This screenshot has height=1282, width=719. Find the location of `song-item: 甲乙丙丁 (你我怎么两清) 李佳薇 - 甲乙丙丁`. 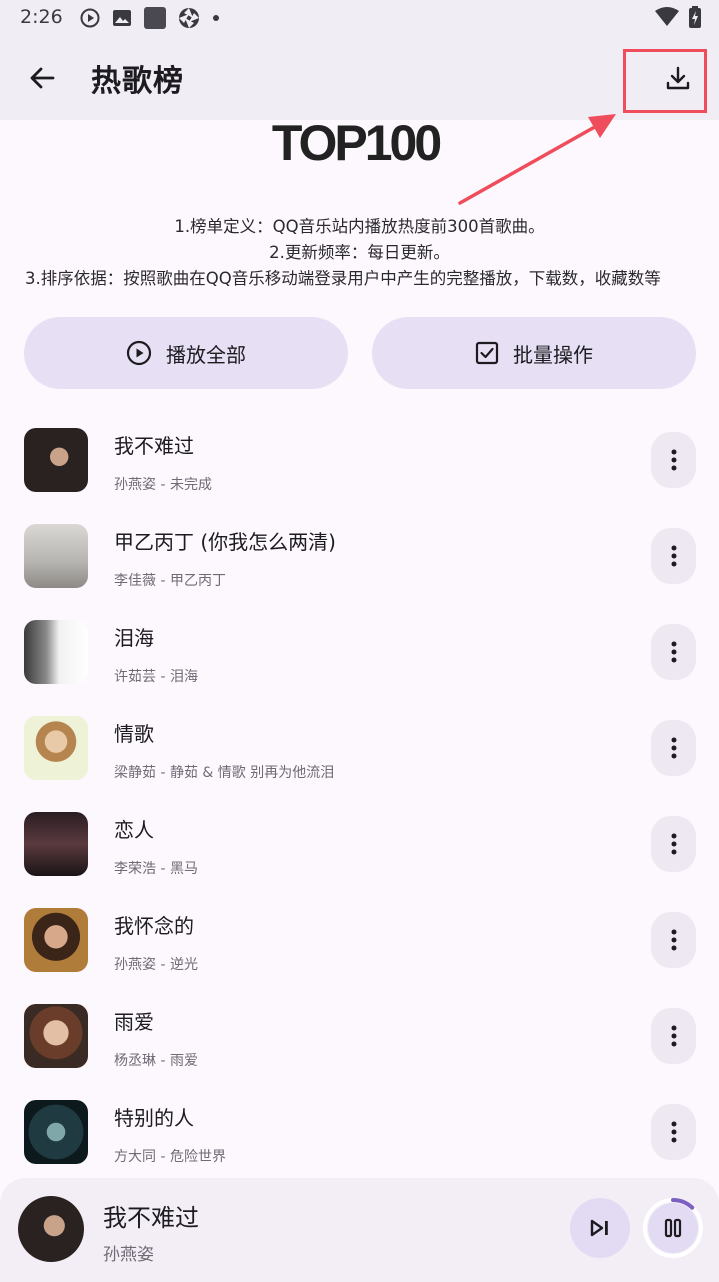

song-item: 甲乙丙丁 (你我怎么两清) 李佳薇 - 甲乙丙丁 is located at coordinates (359, 556).